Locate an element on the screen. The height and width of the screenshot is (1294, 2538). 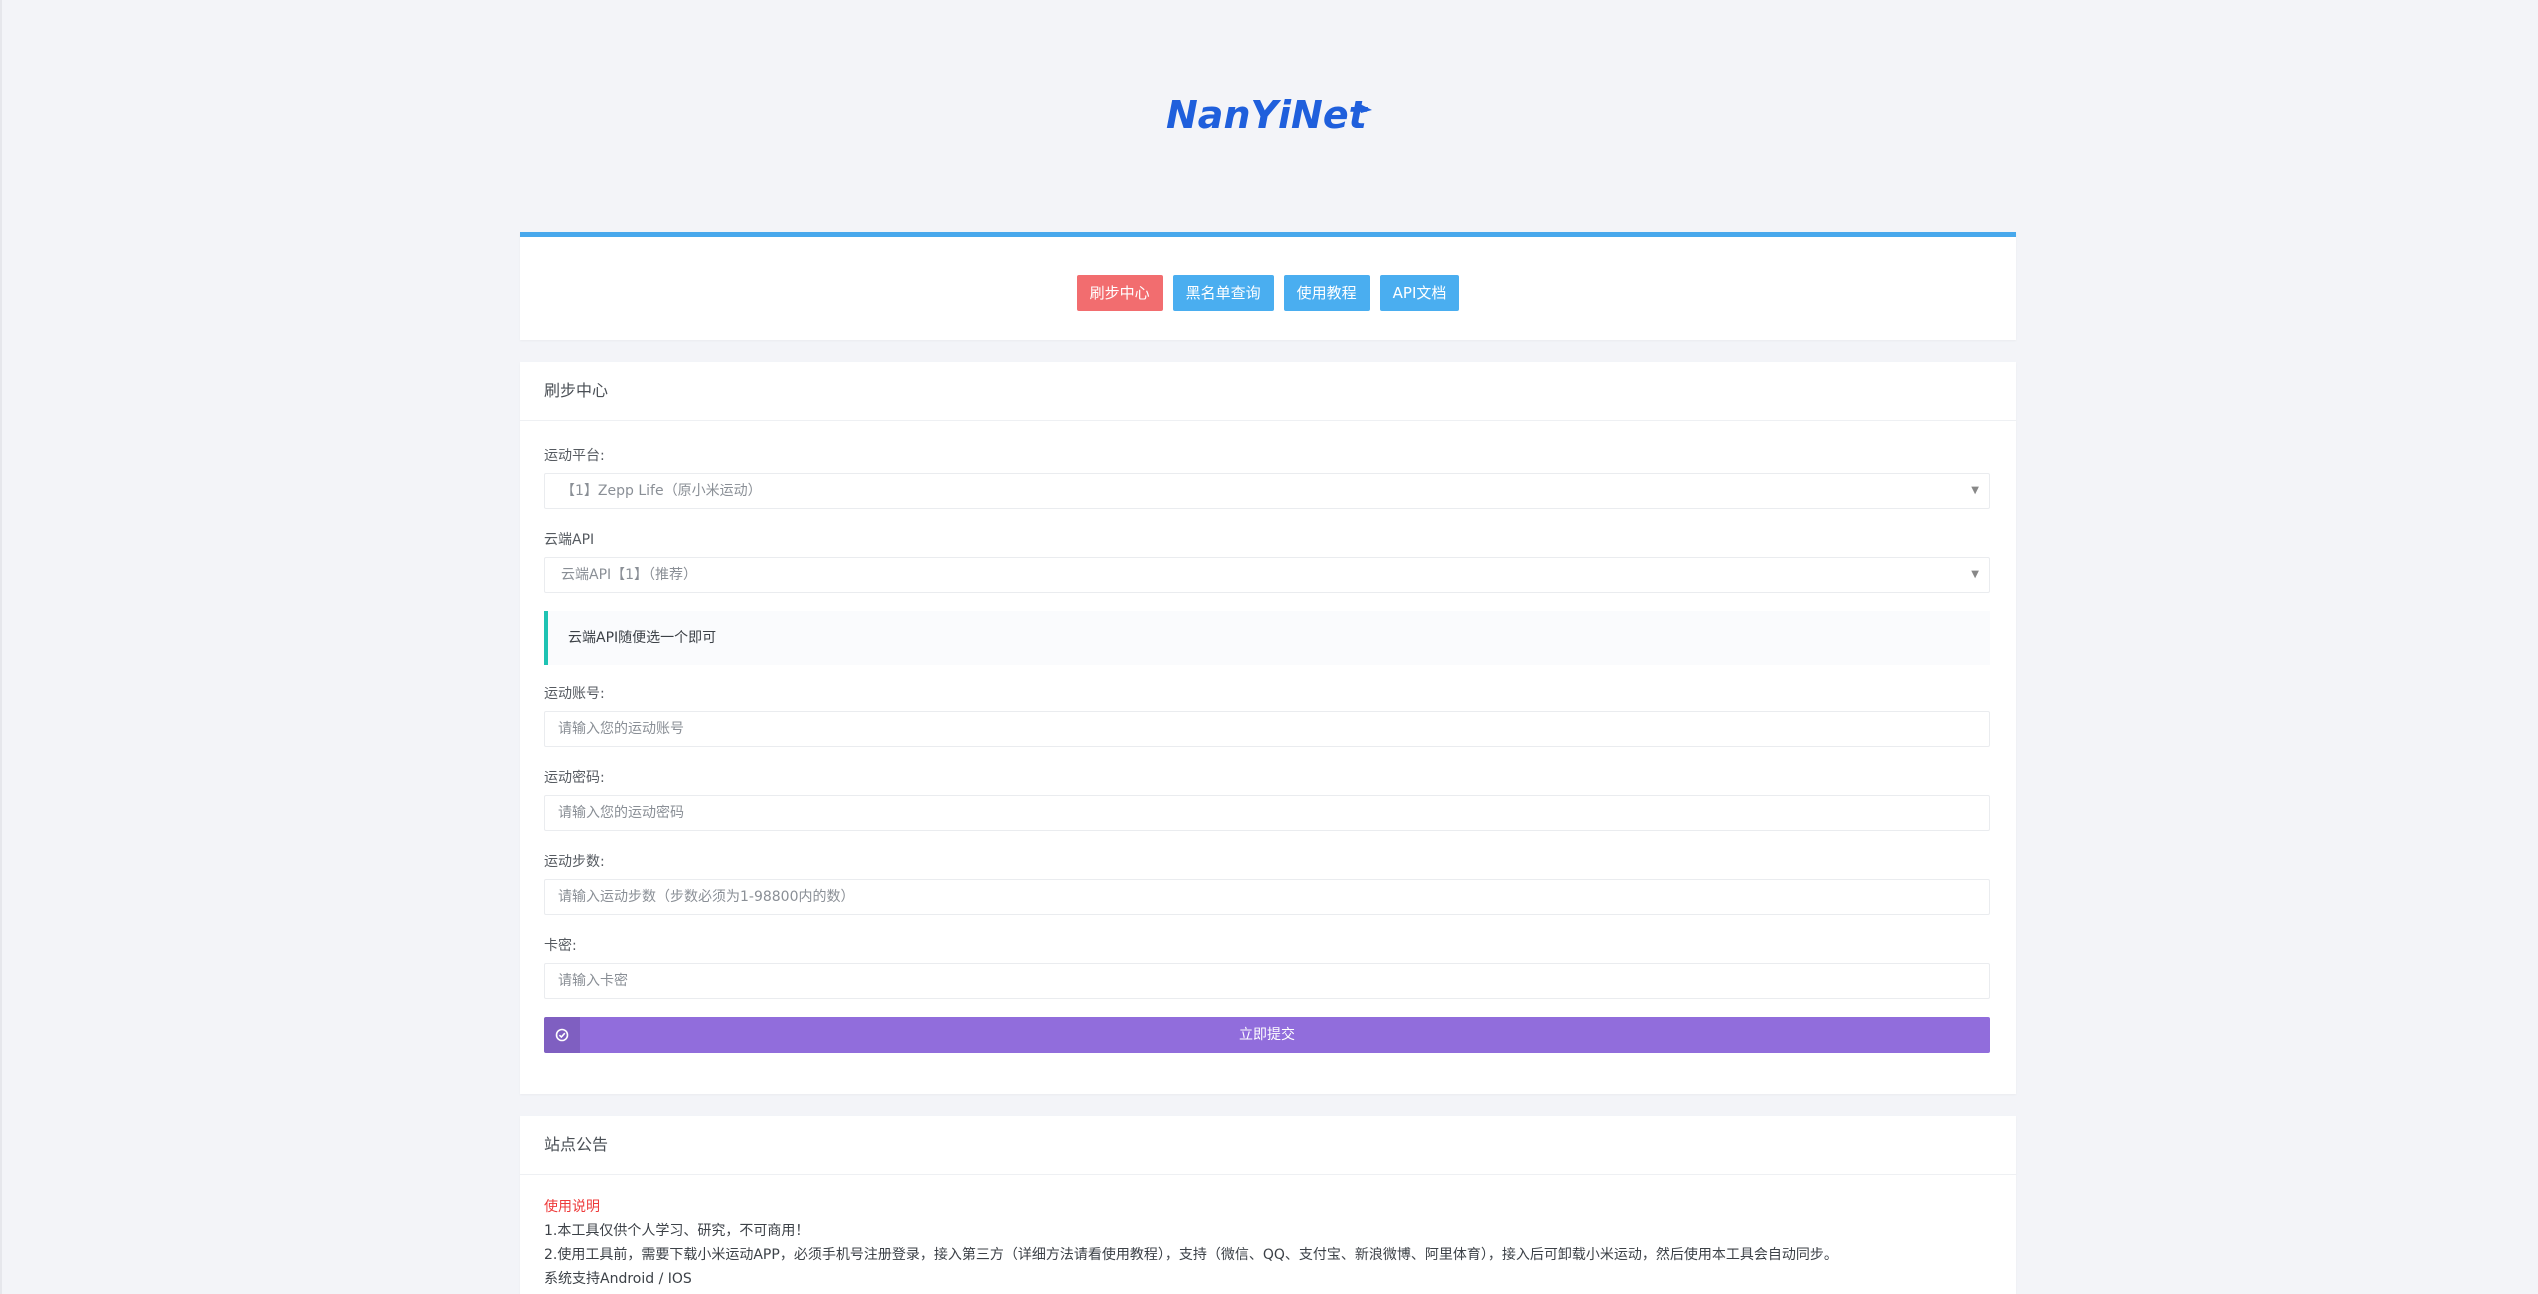
platform-select: 【1】Zepp Life（原小米运动） ▼ is located at coordinates (1267, 491).